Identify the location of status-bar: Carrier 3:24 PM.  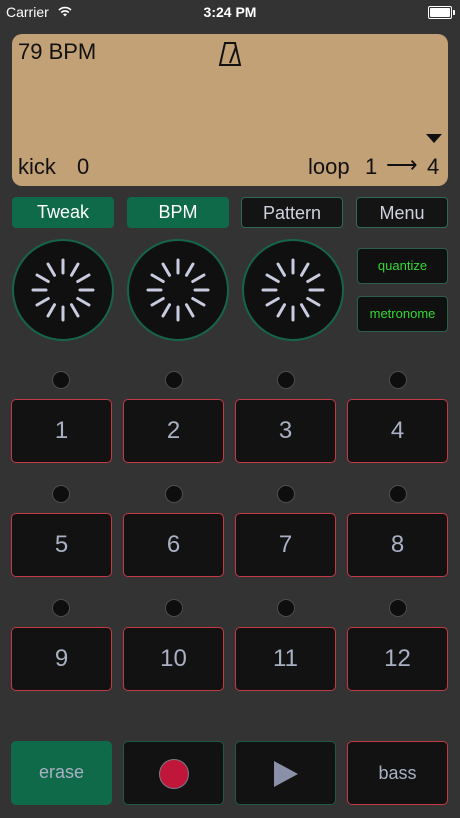
(230, 12).